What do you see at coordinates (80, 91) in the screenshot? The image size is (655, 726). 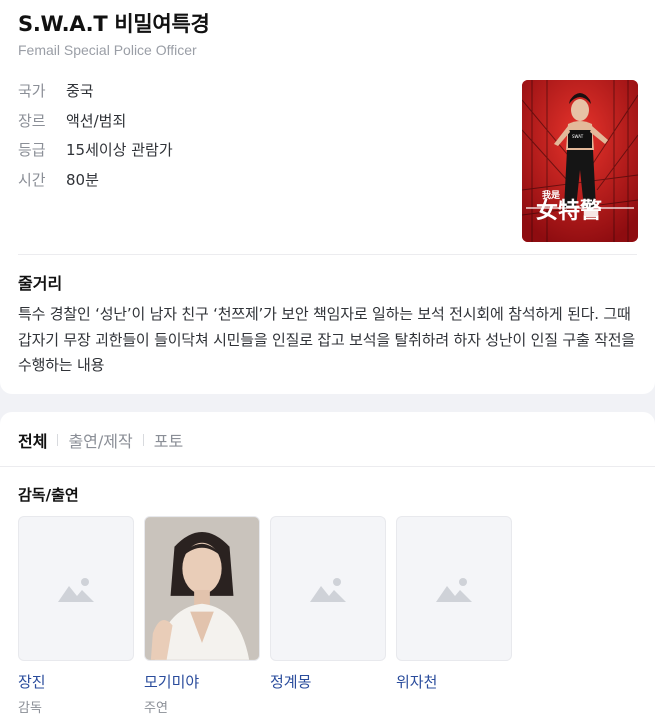 I see `info-value: 중국` at bounding box center [80, 91].